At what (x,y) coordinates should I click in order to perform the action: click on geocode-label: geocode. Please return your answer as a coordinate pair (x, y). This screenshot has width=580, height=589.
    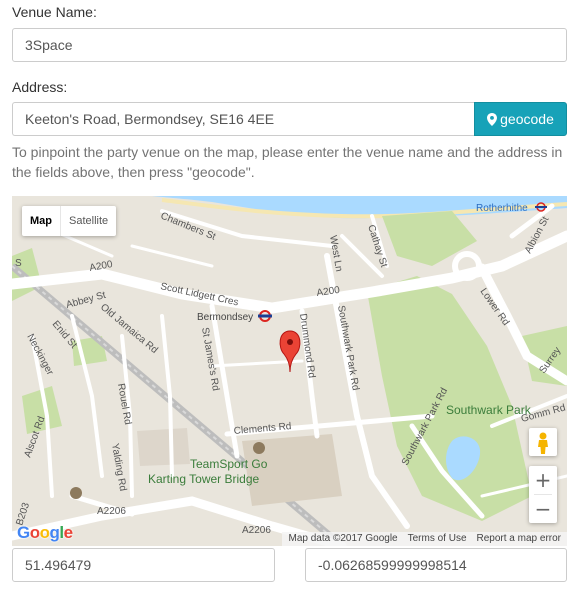
    Looking at the image, I should click on (527, 119).